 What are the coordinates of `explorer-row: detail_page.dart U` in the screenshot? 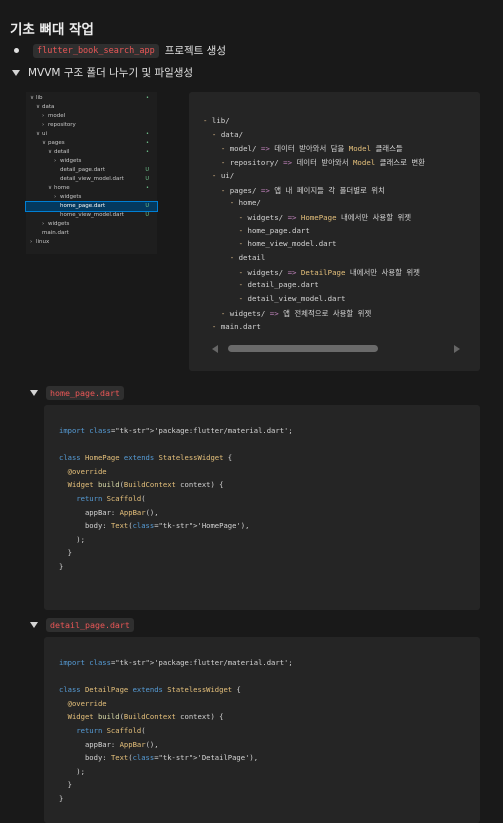 It's located at (91, 170).